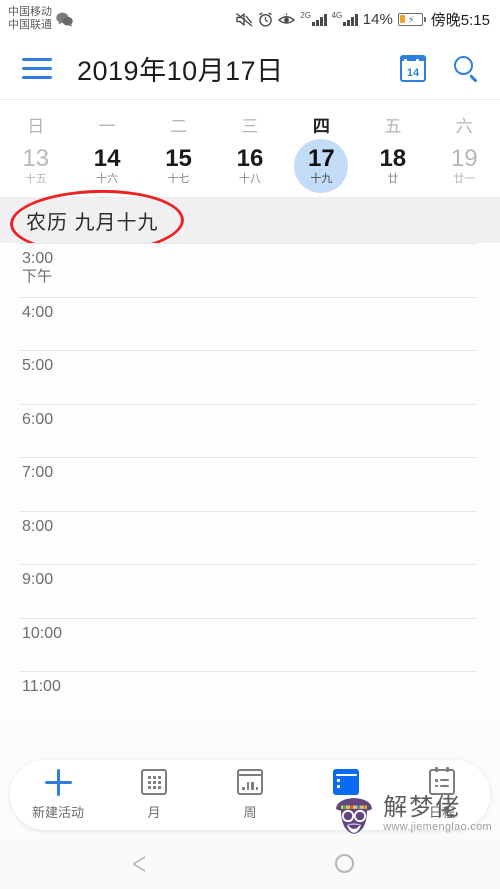  I want to click on slot-time-label: 4:00, so click(38, 312).